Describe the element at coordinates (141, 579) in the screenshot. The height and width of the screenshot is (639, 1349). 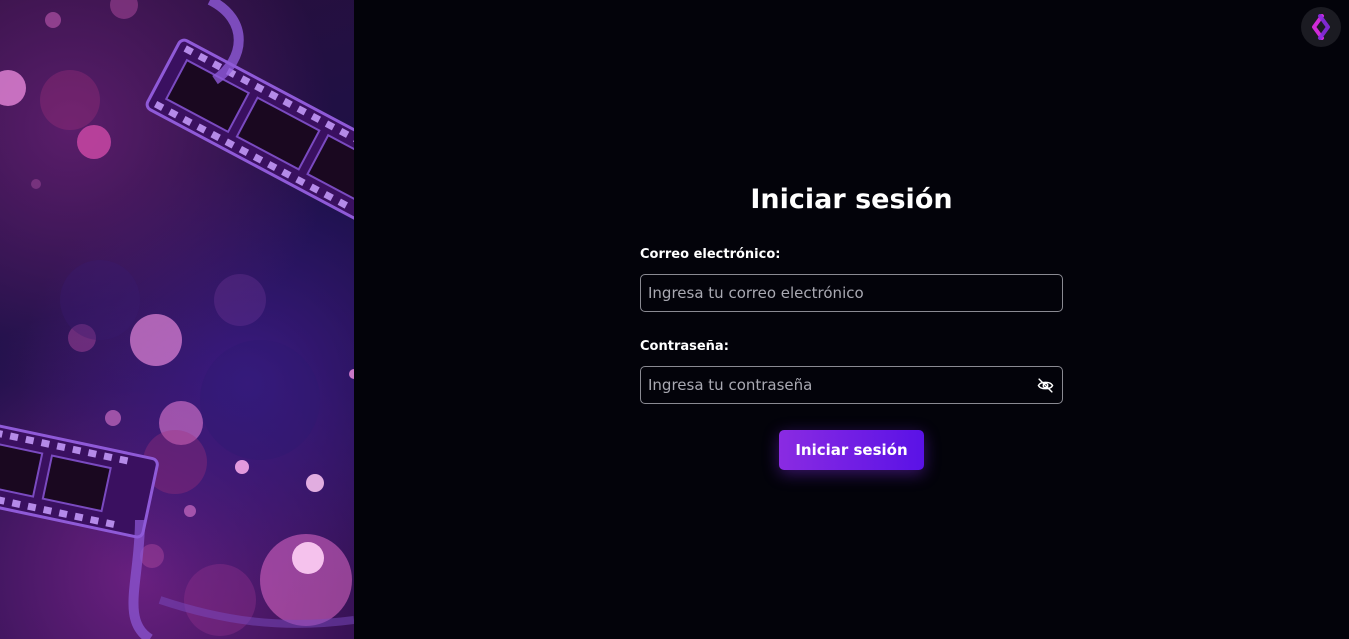
I see `film-curl-bottom` at that location.